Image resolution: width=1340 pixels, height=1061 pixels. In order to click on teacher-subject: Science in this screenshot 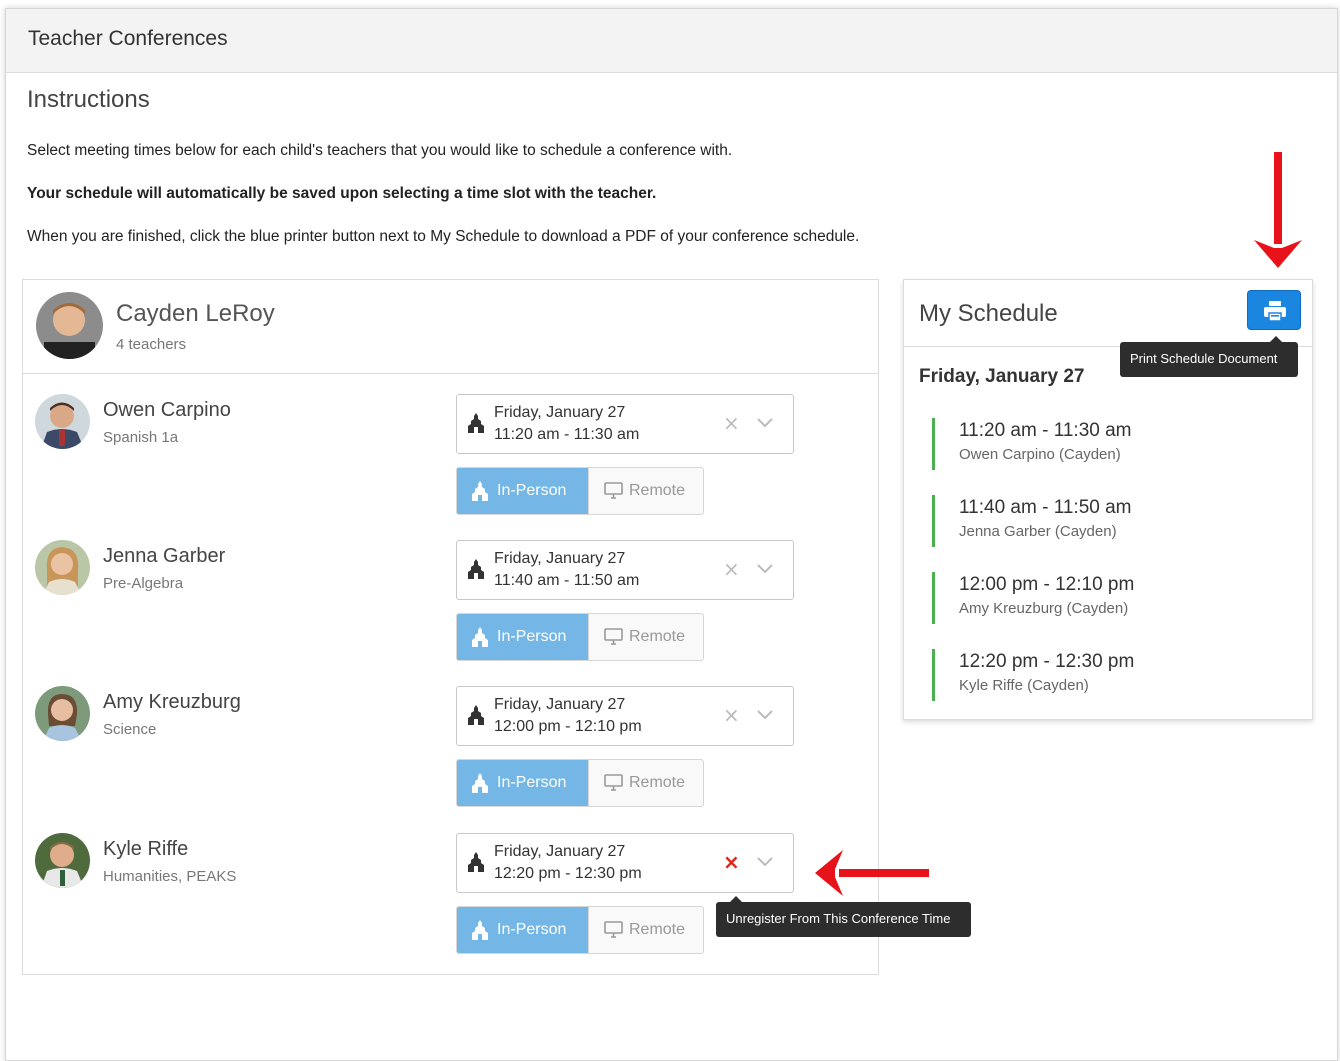, I will do `click(130, 729)`.